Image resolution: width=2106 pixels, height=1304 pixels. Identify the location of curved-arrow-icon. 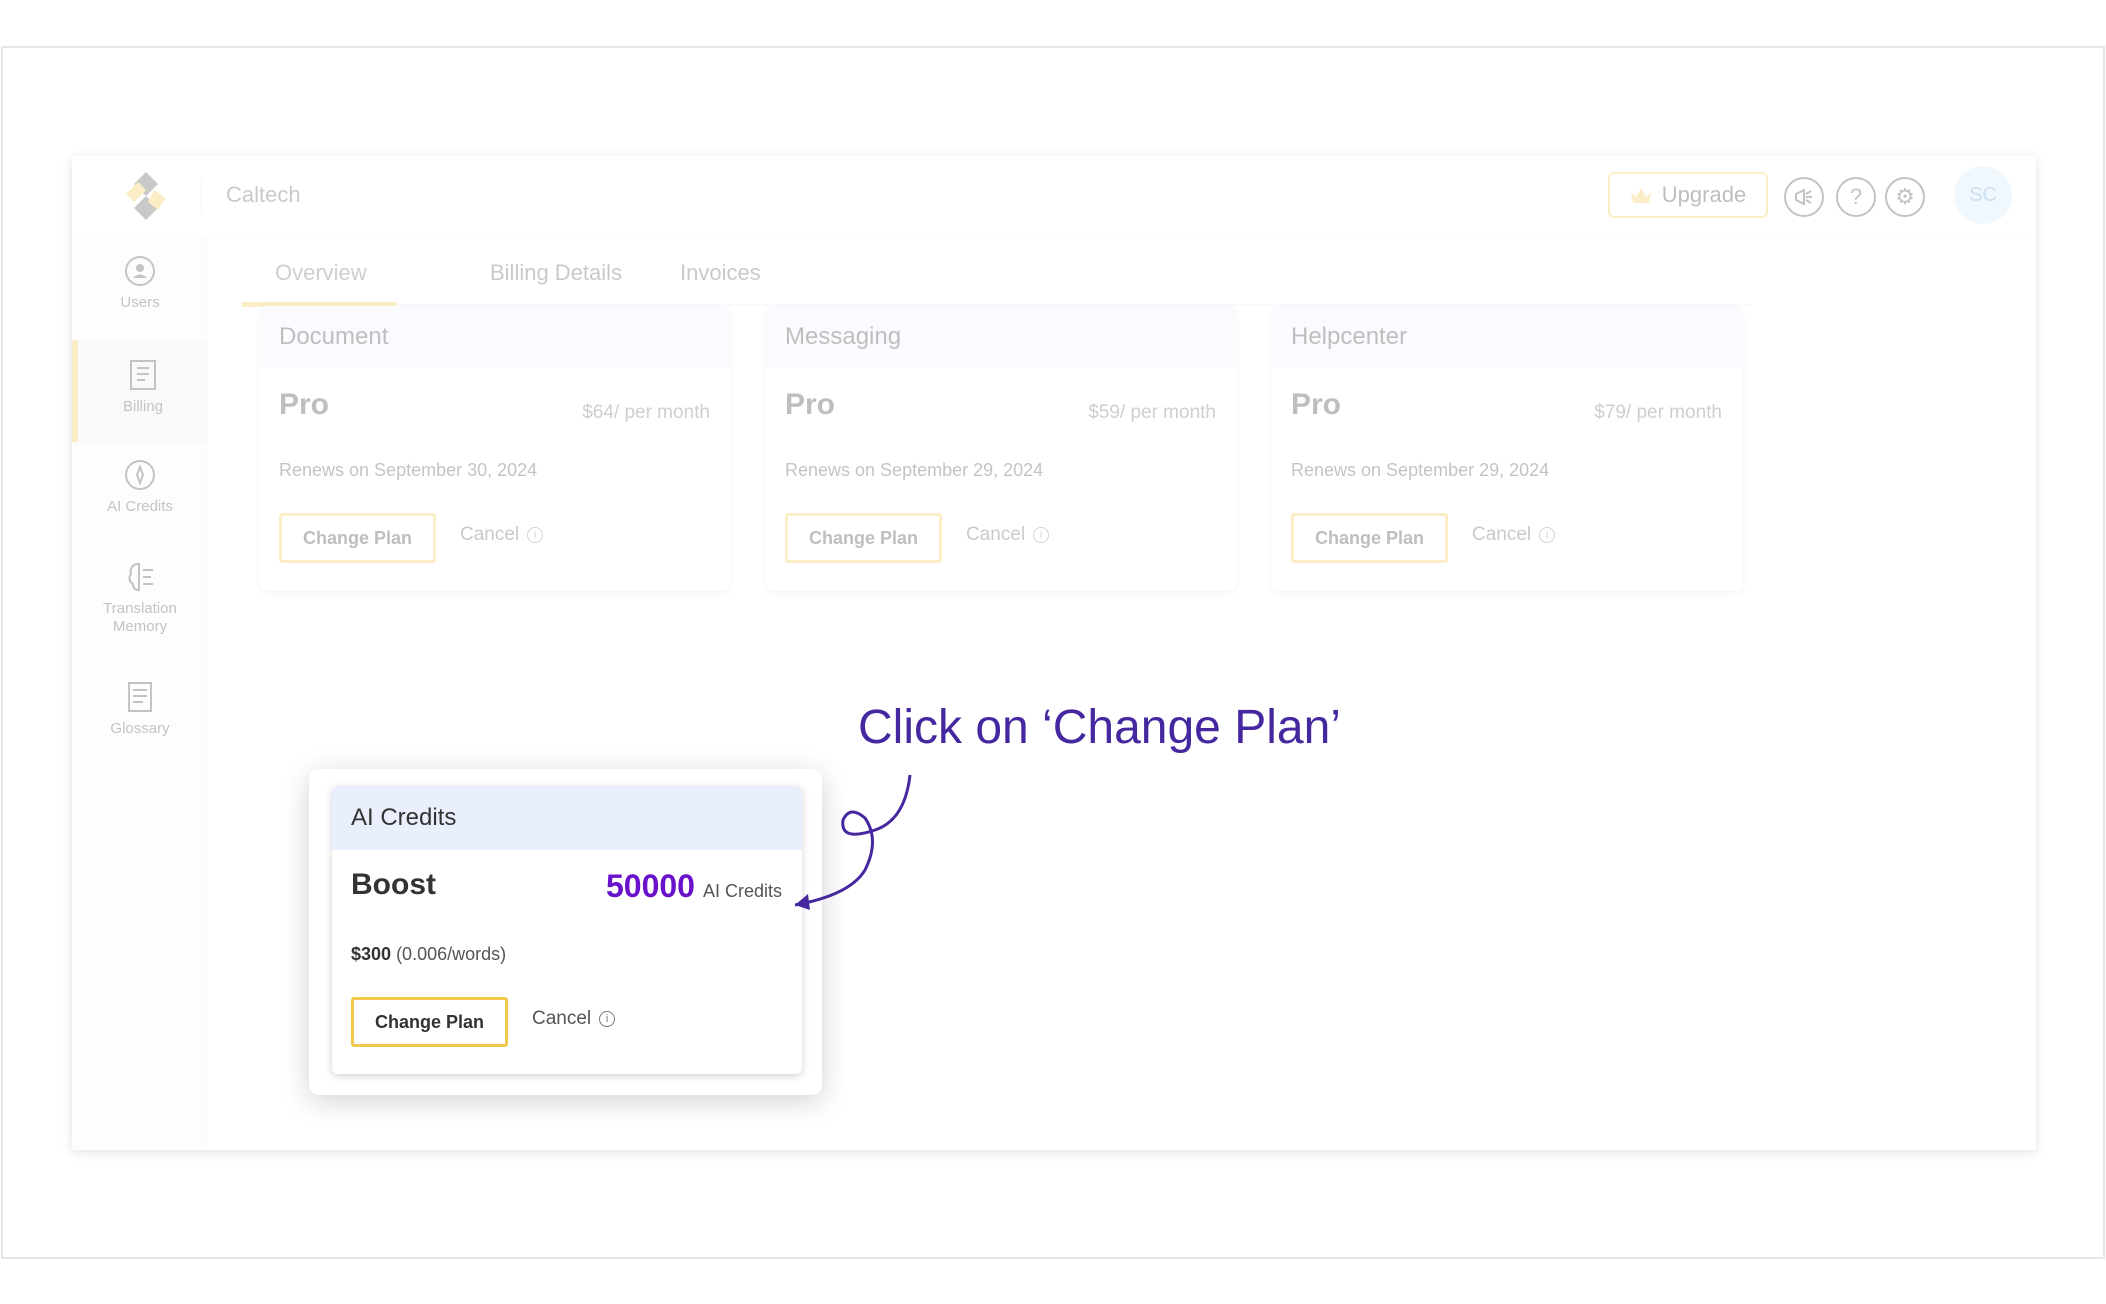
(853, 842).